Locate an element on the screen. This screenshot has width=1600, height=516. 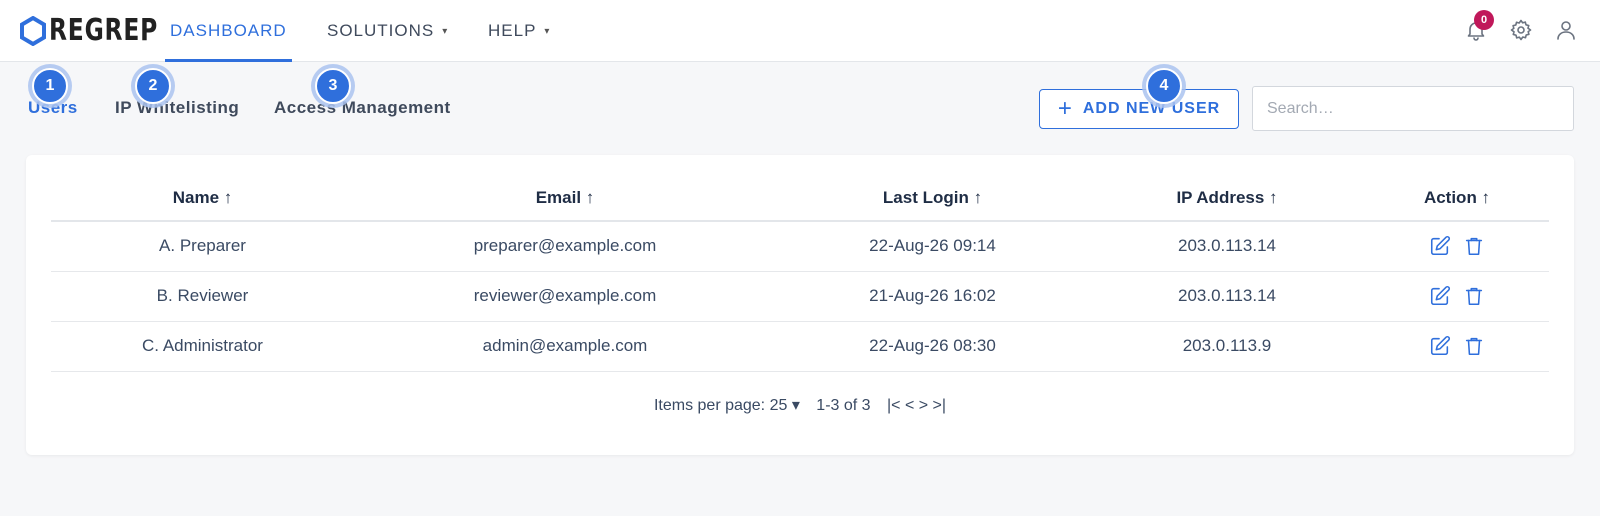
step-marker-2: 2 is located at coordinates (153, 86).